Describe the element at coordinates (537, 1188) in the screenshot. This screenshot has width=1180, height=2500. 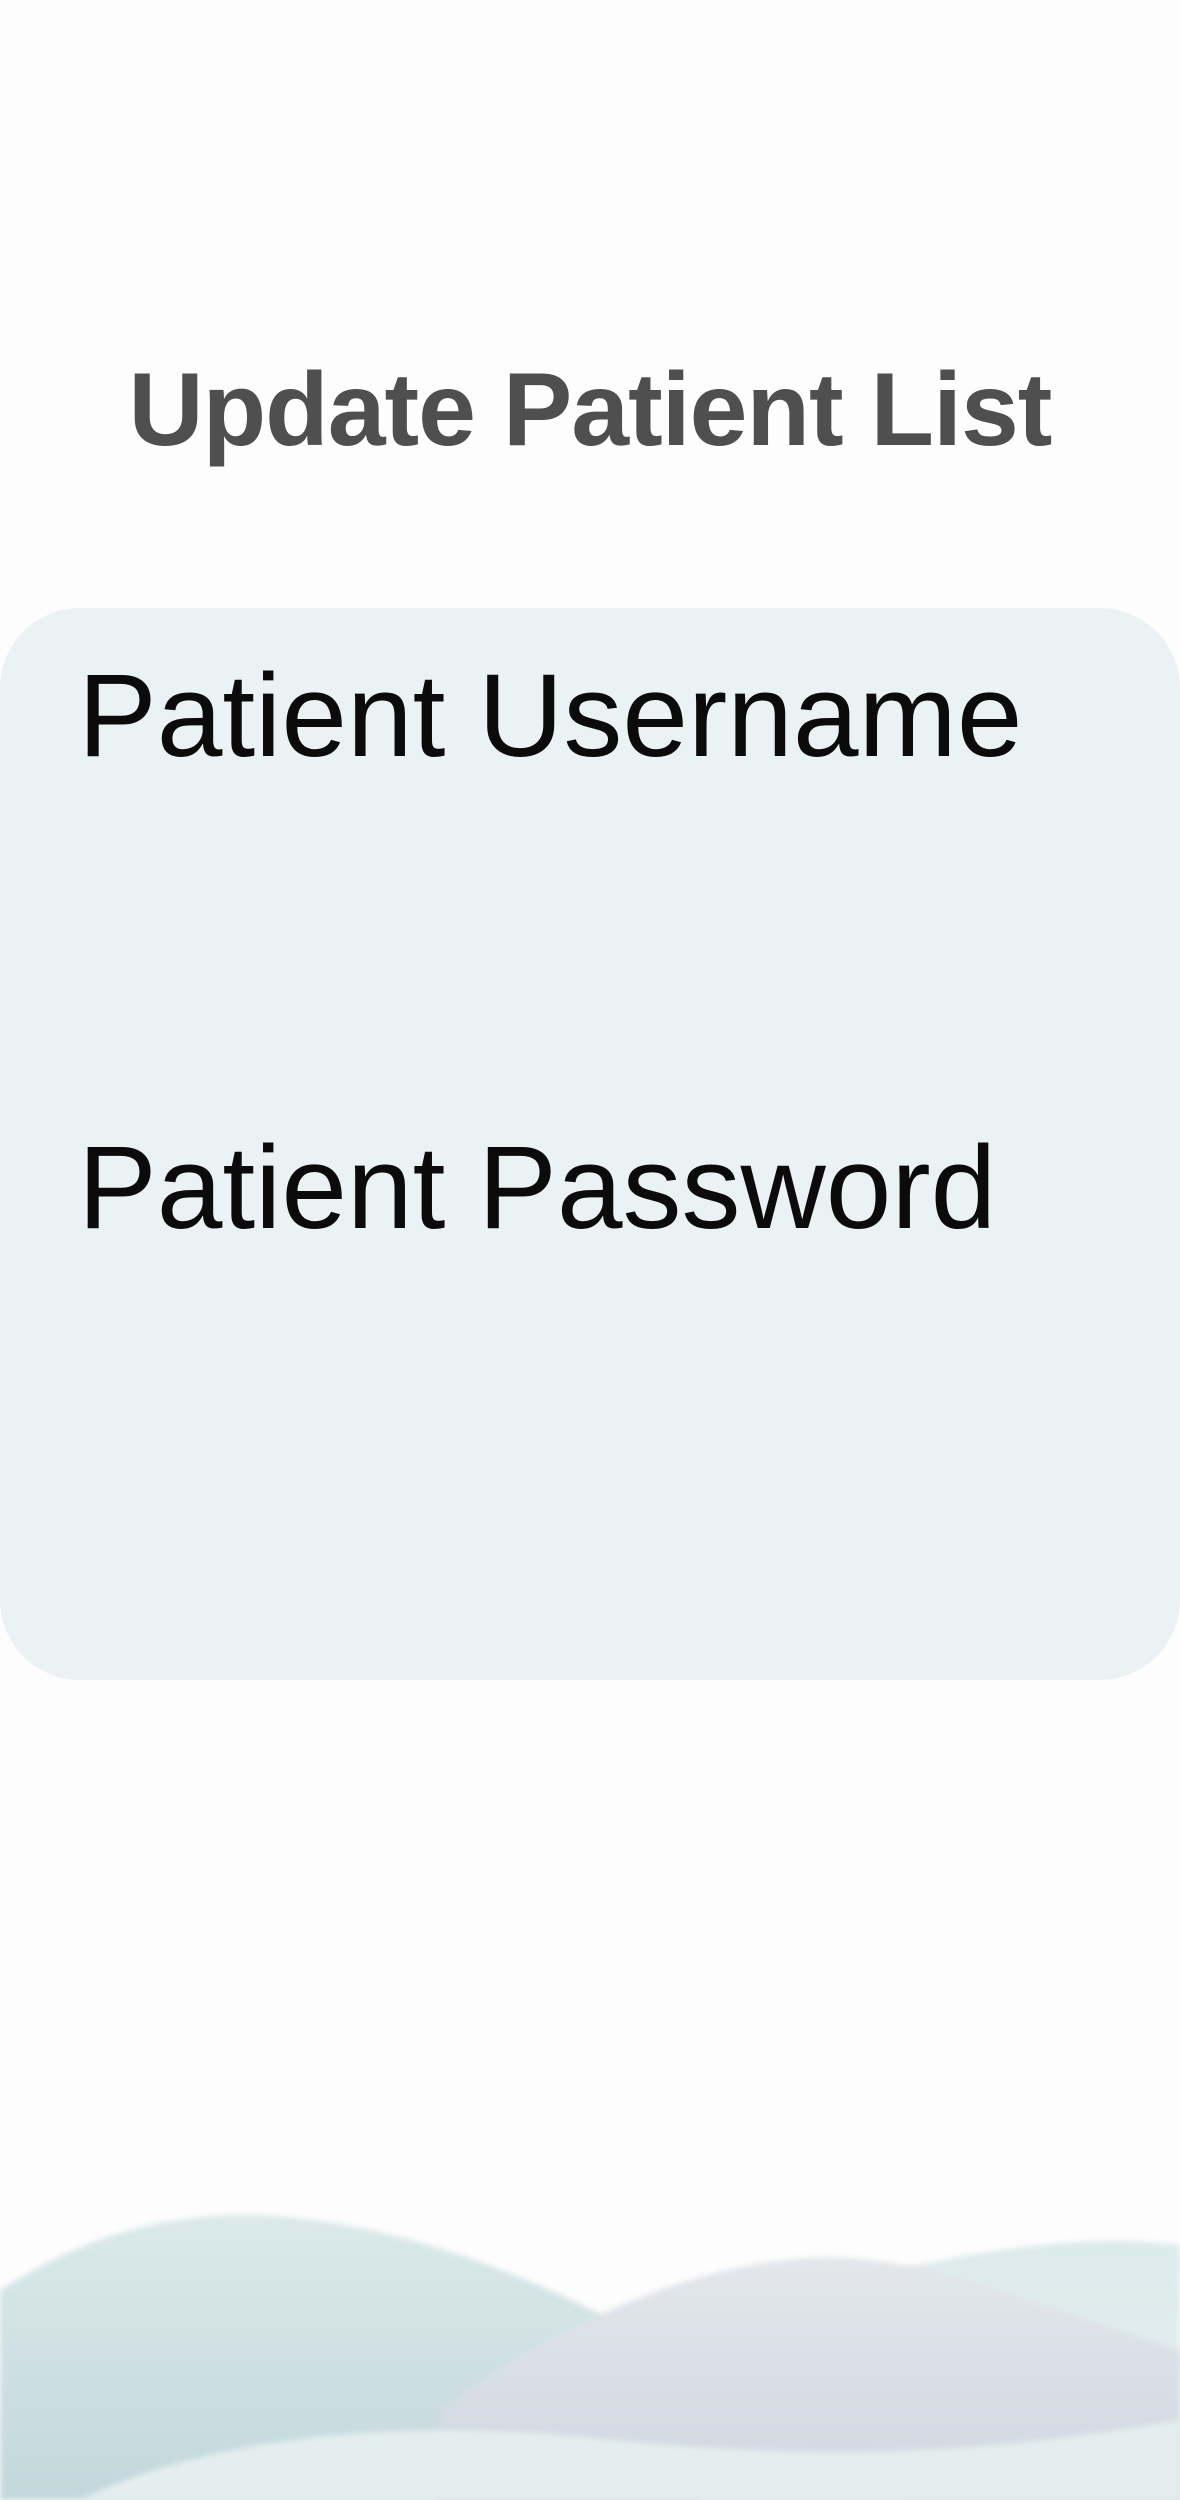
I see `password-label: Patient Password` at that location.